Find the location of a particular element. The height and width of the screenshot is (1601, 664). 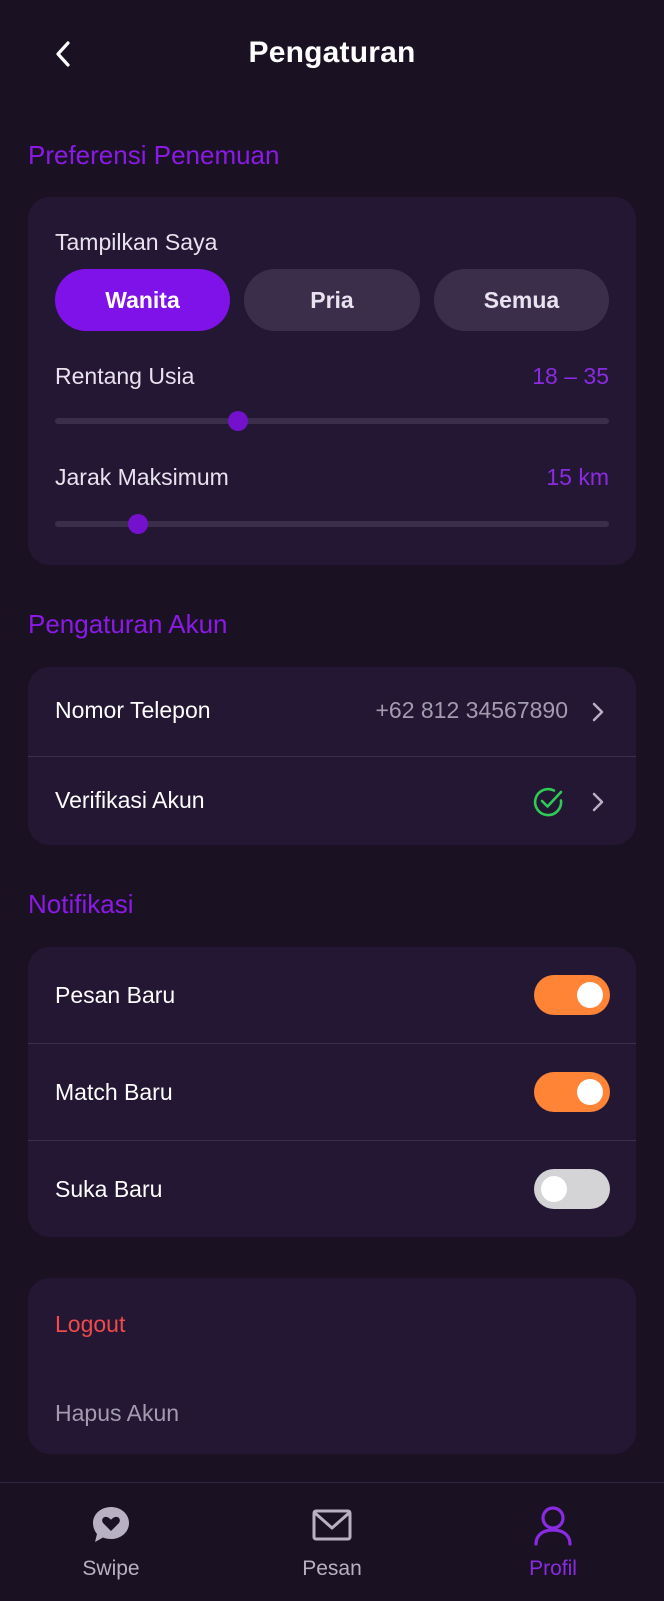

age-slider-thumb is located at coordinates (237, 421).